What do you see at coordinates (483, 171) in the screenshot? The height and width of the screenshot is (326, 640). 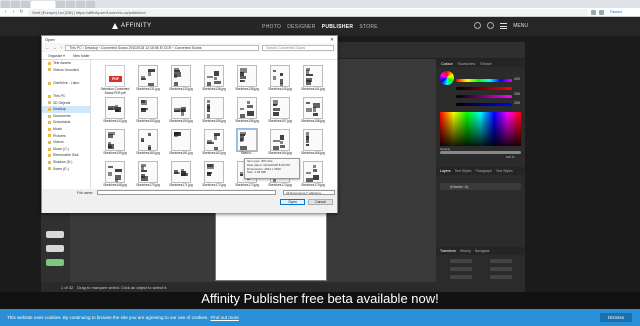 I see `tab-paragraph: Paragraph` at bounding box center [483, 171].